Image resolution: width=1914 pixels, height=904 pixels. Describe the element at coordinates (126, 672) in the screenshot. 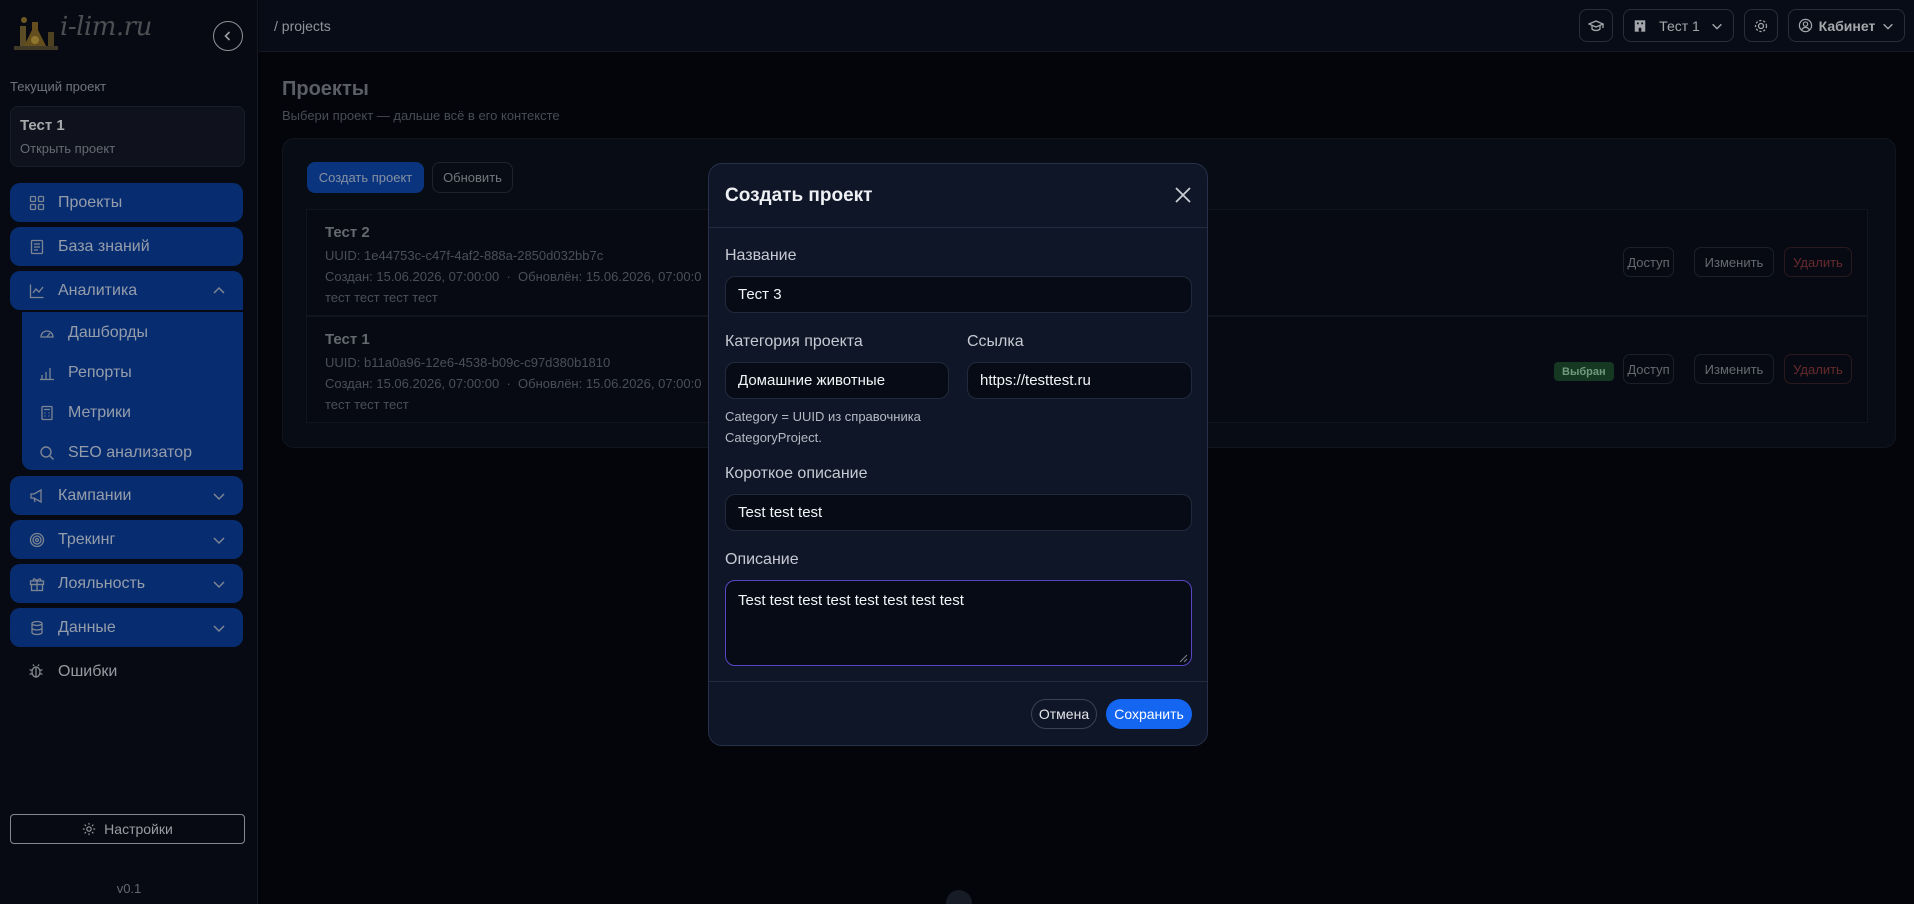

I see `sidebar-item-errors: Ошибки` at that location.